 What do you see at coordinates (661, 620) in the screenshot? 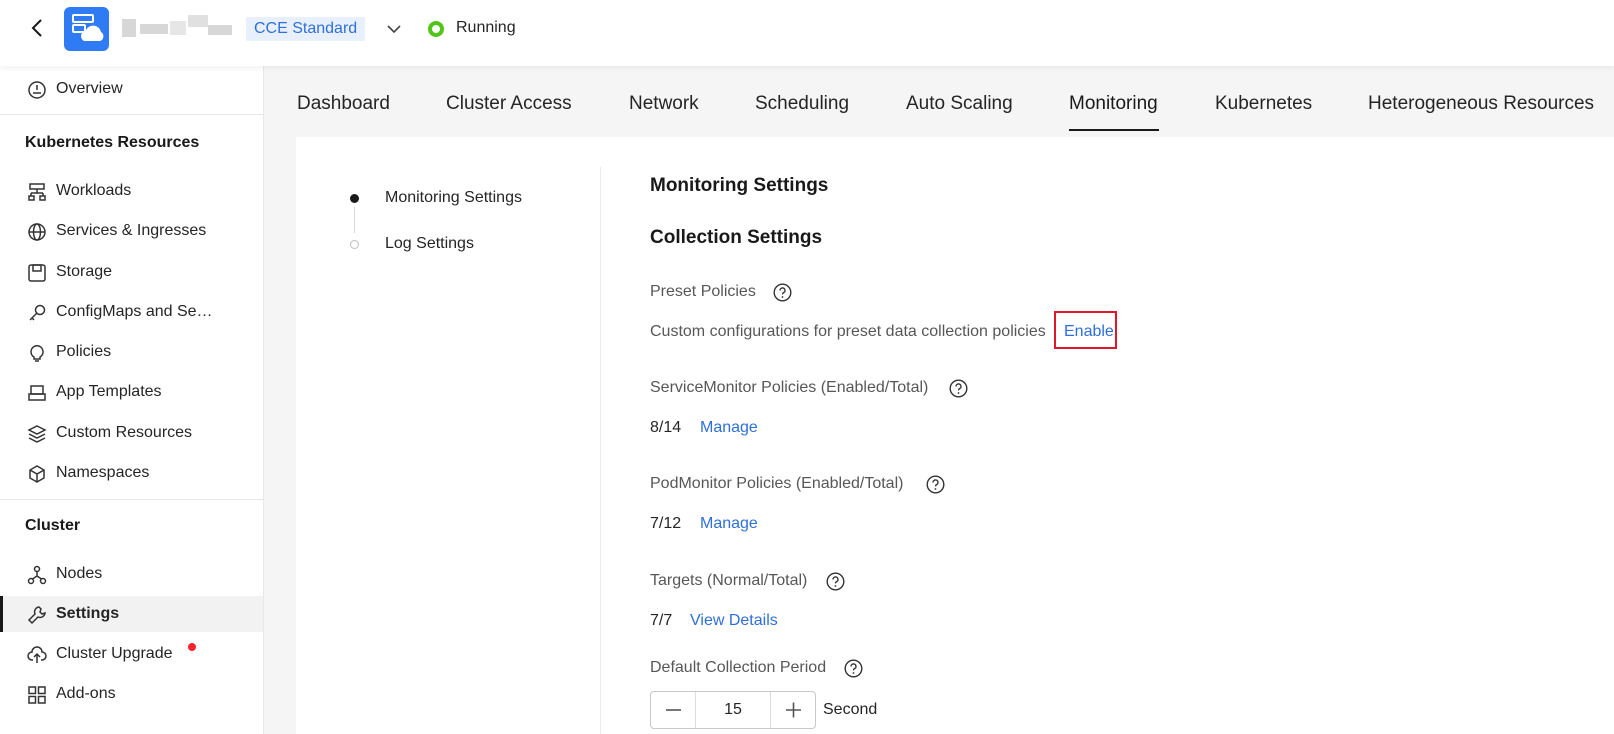
I see `targets-count: 7/7` at bounding box center [661, 620].